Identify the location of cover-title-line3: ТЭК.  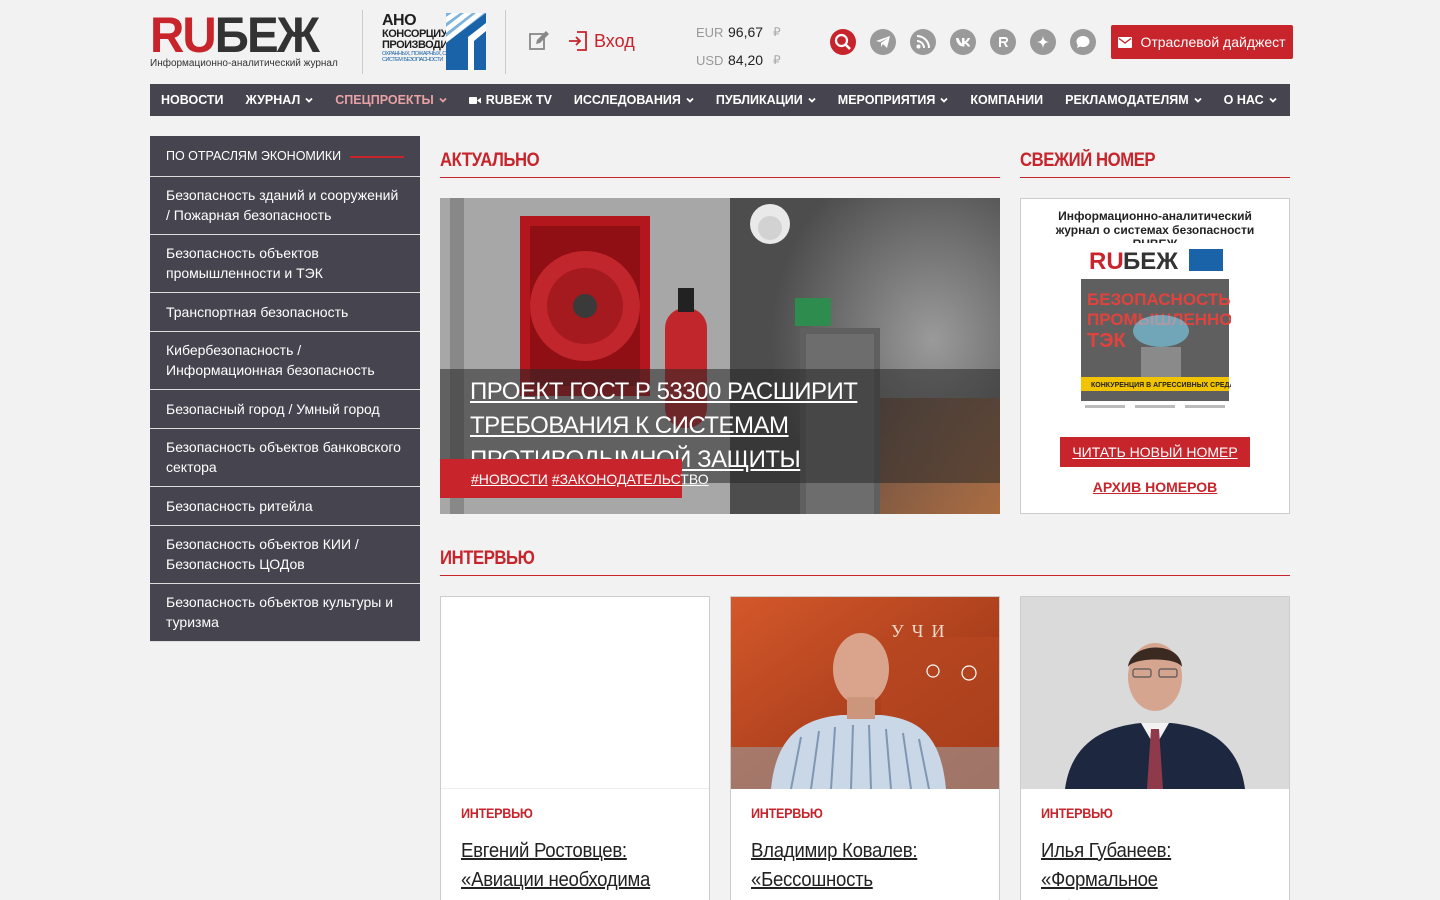
(1106, 341).